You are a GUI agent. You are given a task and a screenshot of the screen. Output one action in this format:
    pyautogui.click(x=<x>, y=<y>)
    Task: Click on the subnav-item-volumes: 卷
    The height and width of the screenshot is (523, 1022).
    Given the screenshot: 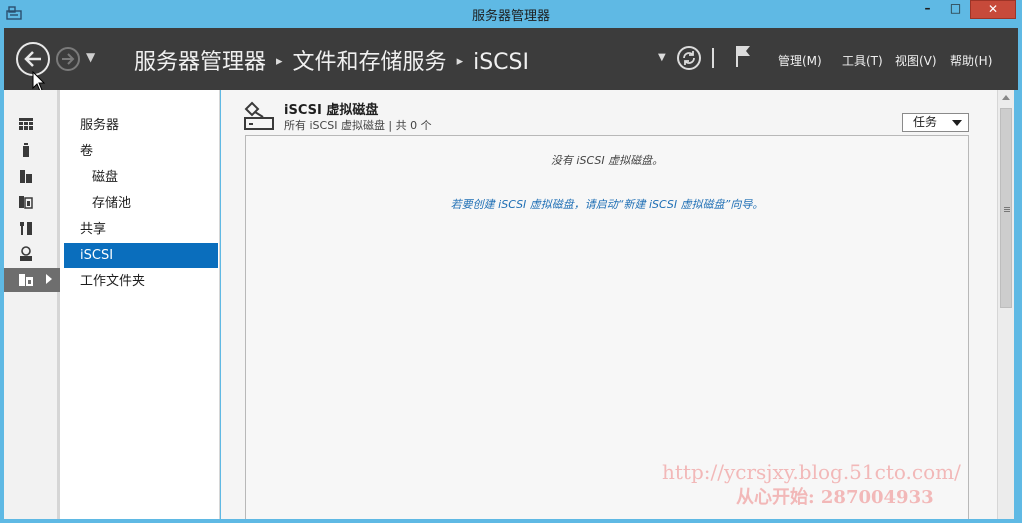 What is the action you would take?
    pyautogui.click(x=141, y=151)
    